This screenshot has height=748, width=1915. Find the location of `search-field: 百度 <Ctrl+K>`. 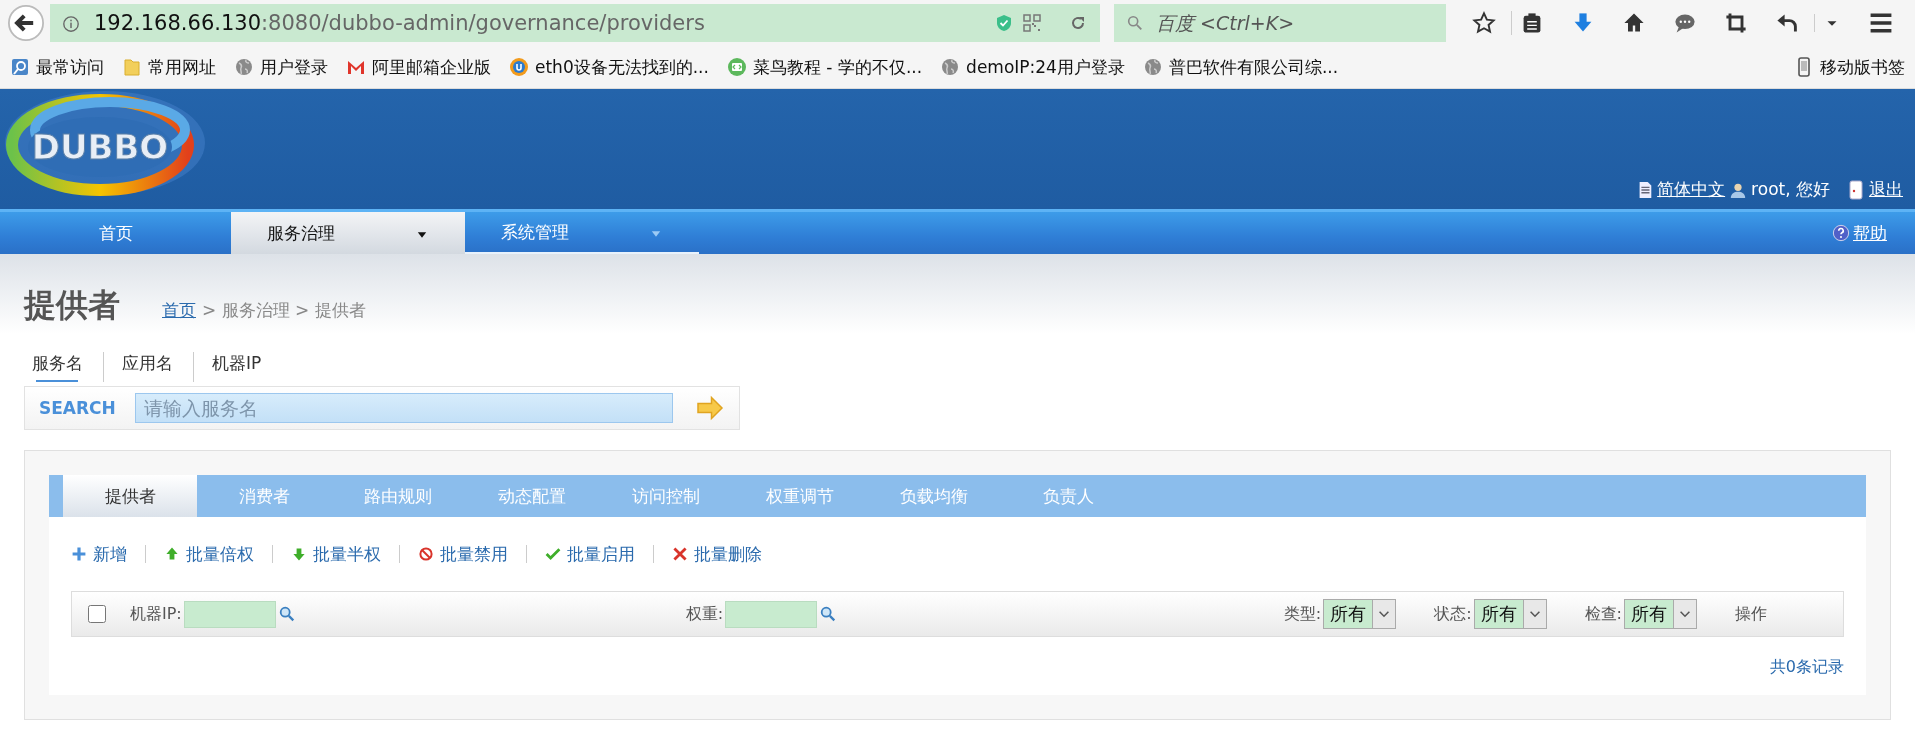

search-field: 百度 <Ctrl+K> is located at coordinates (1280, 23).